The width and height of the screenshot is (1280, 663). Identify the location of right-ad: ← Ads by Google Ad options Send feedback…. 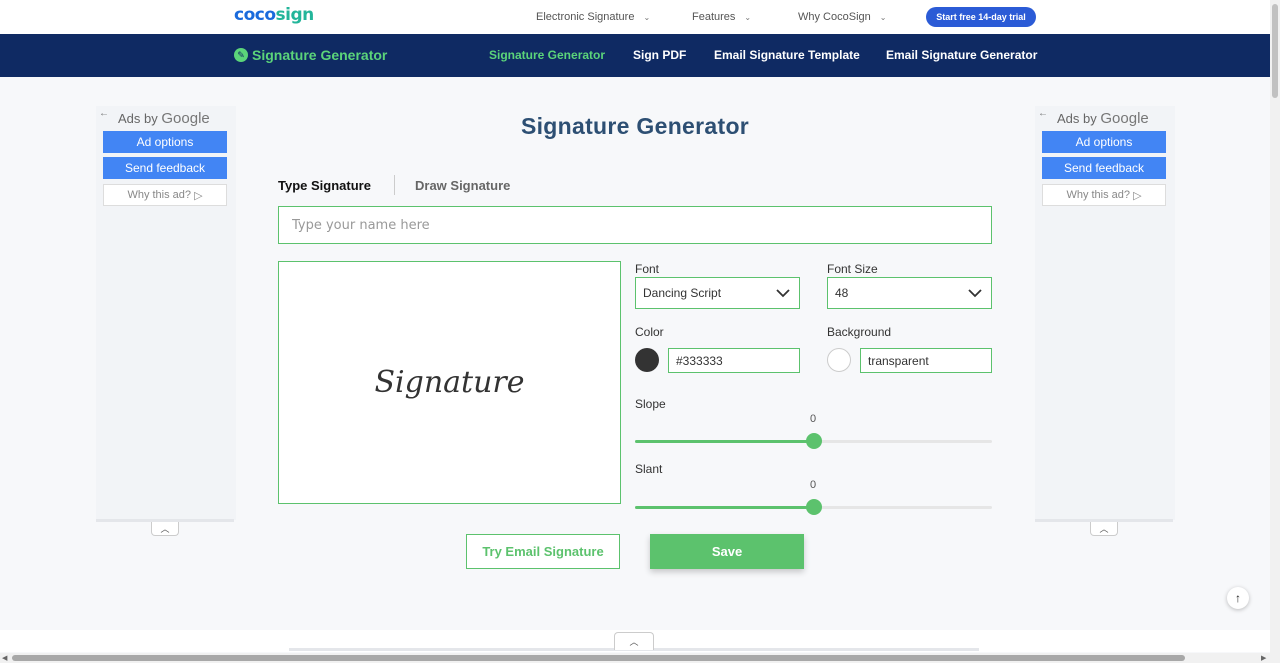
(1105, 313).